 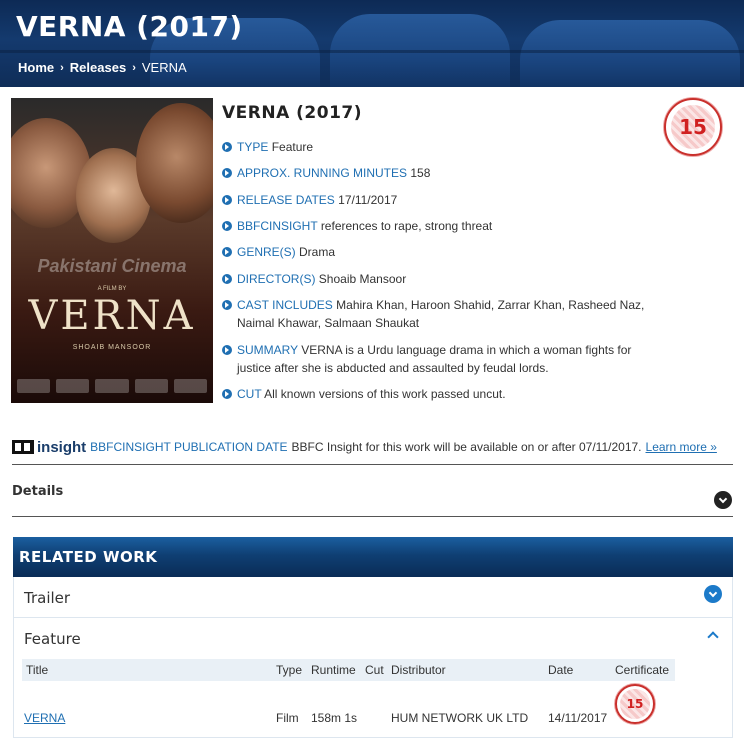 I want to click on col-date: Date, so click(x=561, y=670).